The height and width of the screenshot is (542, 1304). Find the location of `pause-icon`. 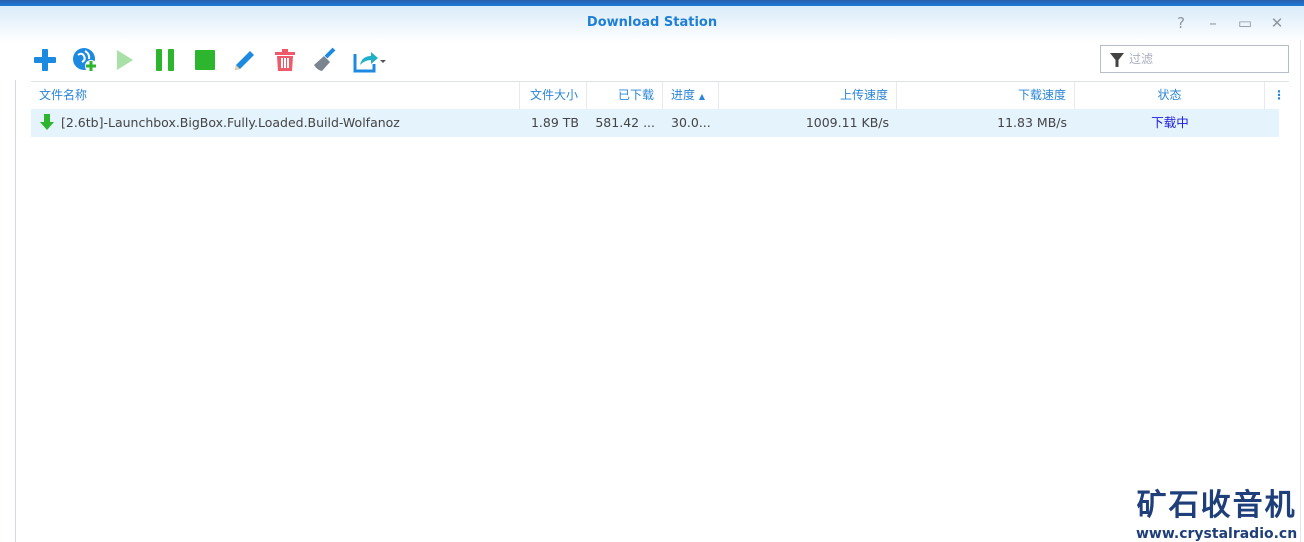

pause-icon is located at coordinates (165, 60).